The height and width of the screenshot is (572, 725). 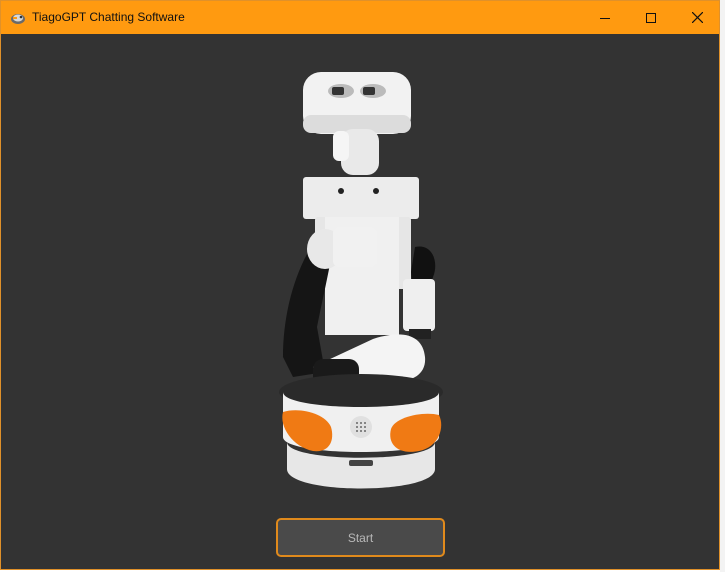 I want to click on start-button: Start, so click(x=360, y=537).